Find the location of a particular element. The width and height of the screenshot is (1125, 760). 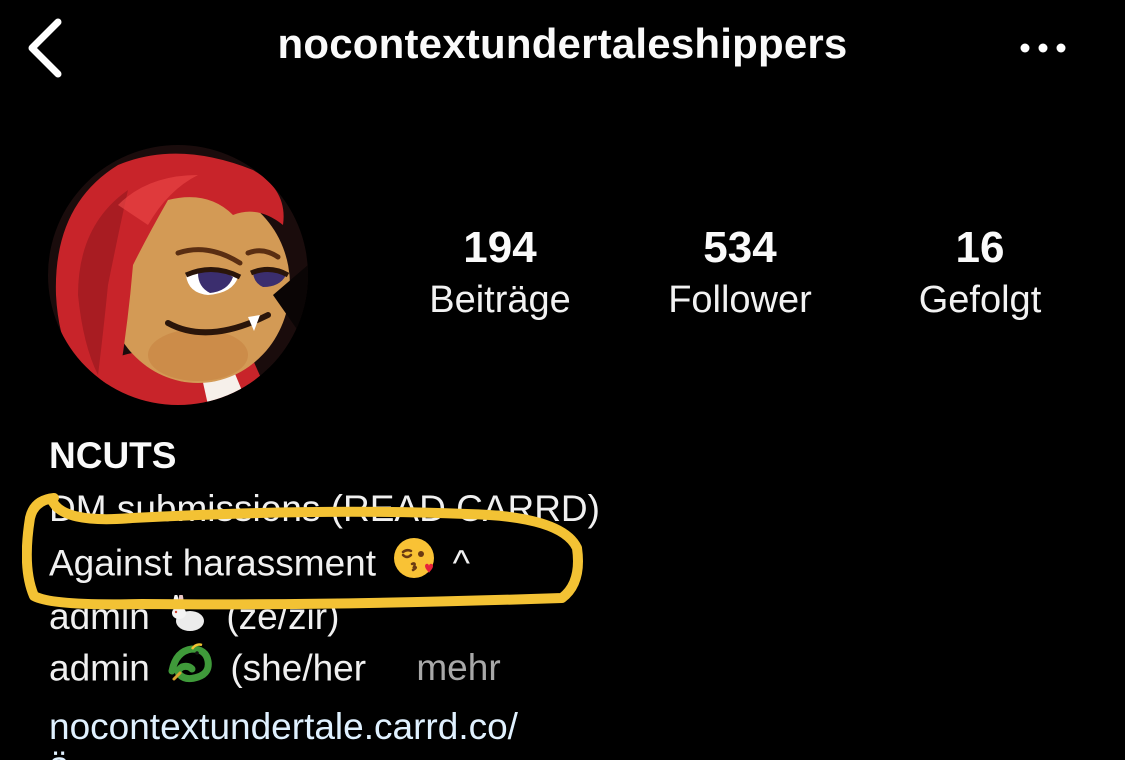

avatar-illustration is located at coordinates (178, 275).